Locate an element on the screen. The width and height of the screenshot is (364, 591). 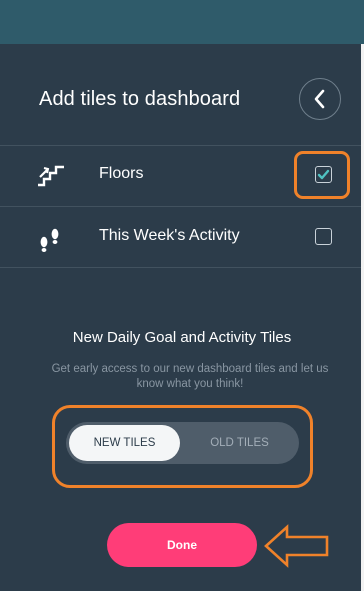
done-button: Done is located at coordinates (182, 545).